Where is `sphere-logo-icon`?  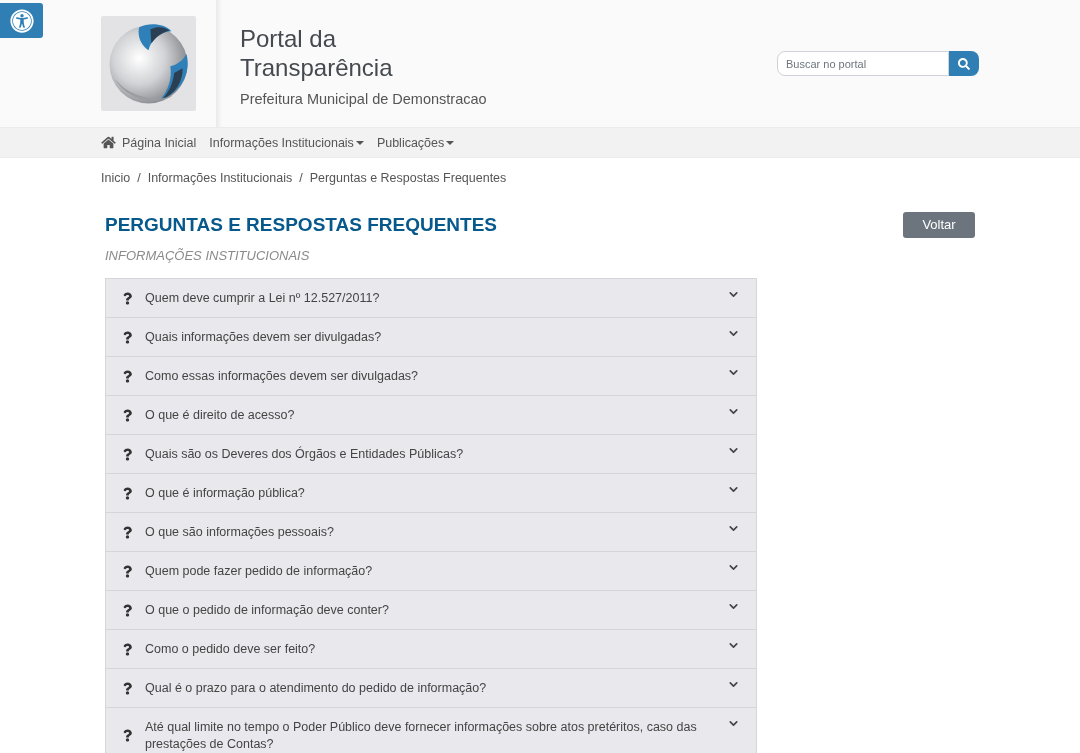
sphere-logo-icon is located at coordinates (148, 63).